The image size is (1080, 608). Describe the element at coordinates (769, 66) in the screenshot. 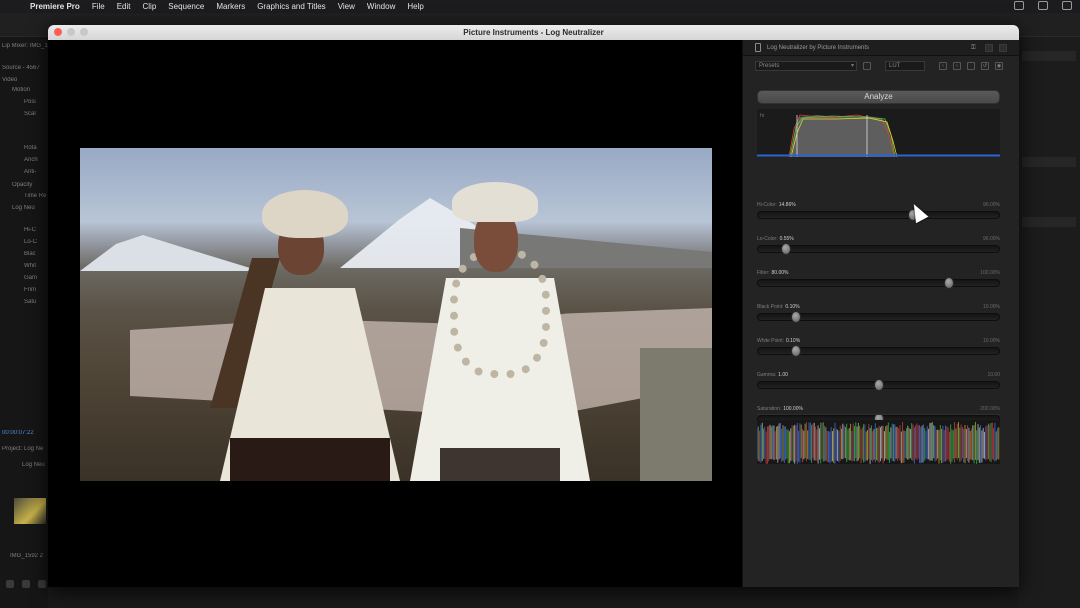

I see `preset-placeholder: Presets` at that location.